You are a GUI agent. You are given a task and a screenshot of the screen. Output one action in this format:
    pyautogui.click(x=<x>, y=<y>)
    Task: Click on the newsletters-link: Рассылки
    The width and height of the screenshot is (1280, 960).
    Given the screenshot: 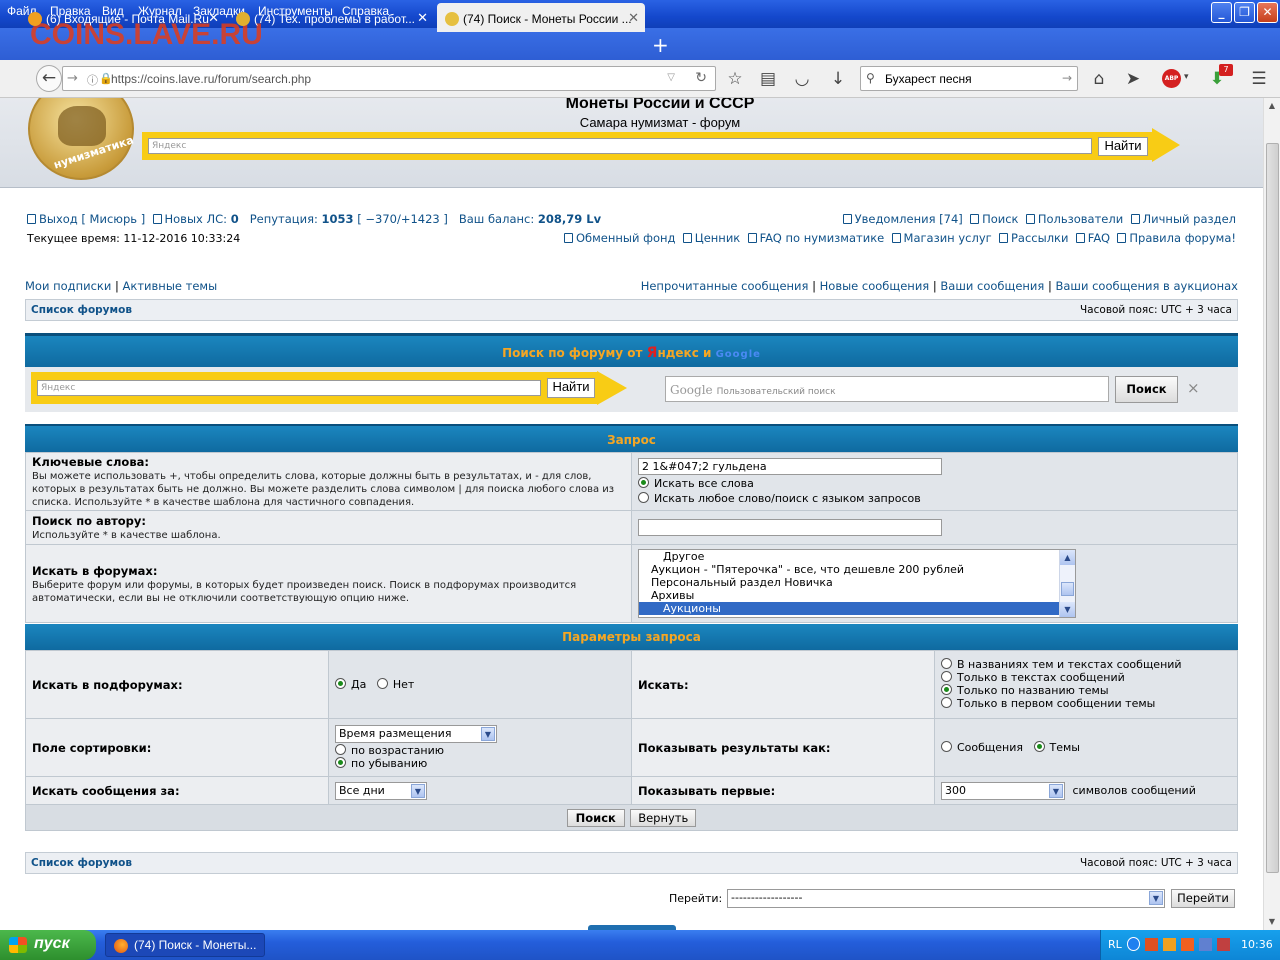 What is the action you would take?
    pyautogui.click(x=1039, y=238)
    